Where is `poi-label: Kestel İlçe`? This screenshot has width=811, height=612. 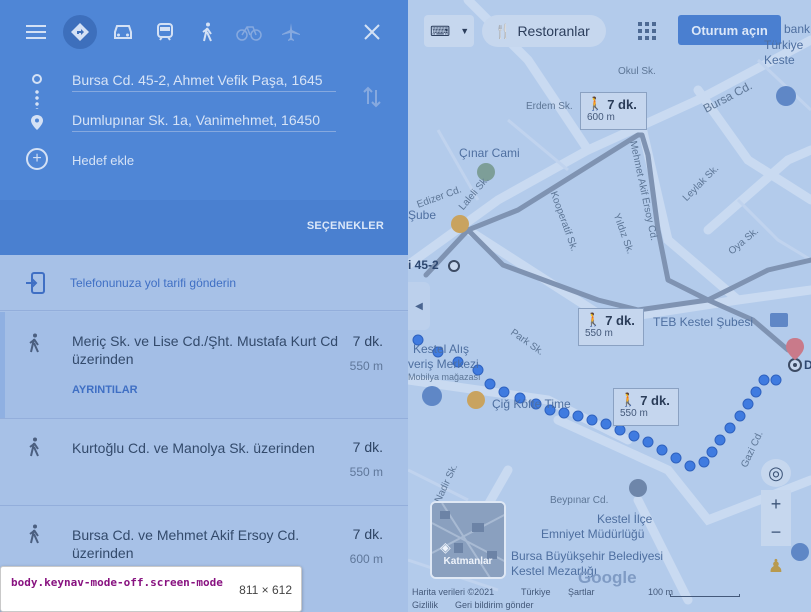 poi-label: Kestel İlçe is located at coordinates (625, 519).